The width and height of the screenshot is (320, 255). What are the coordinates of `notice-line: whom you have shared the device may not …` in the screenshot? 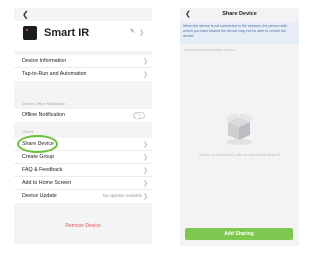 It's located at (234, 31).